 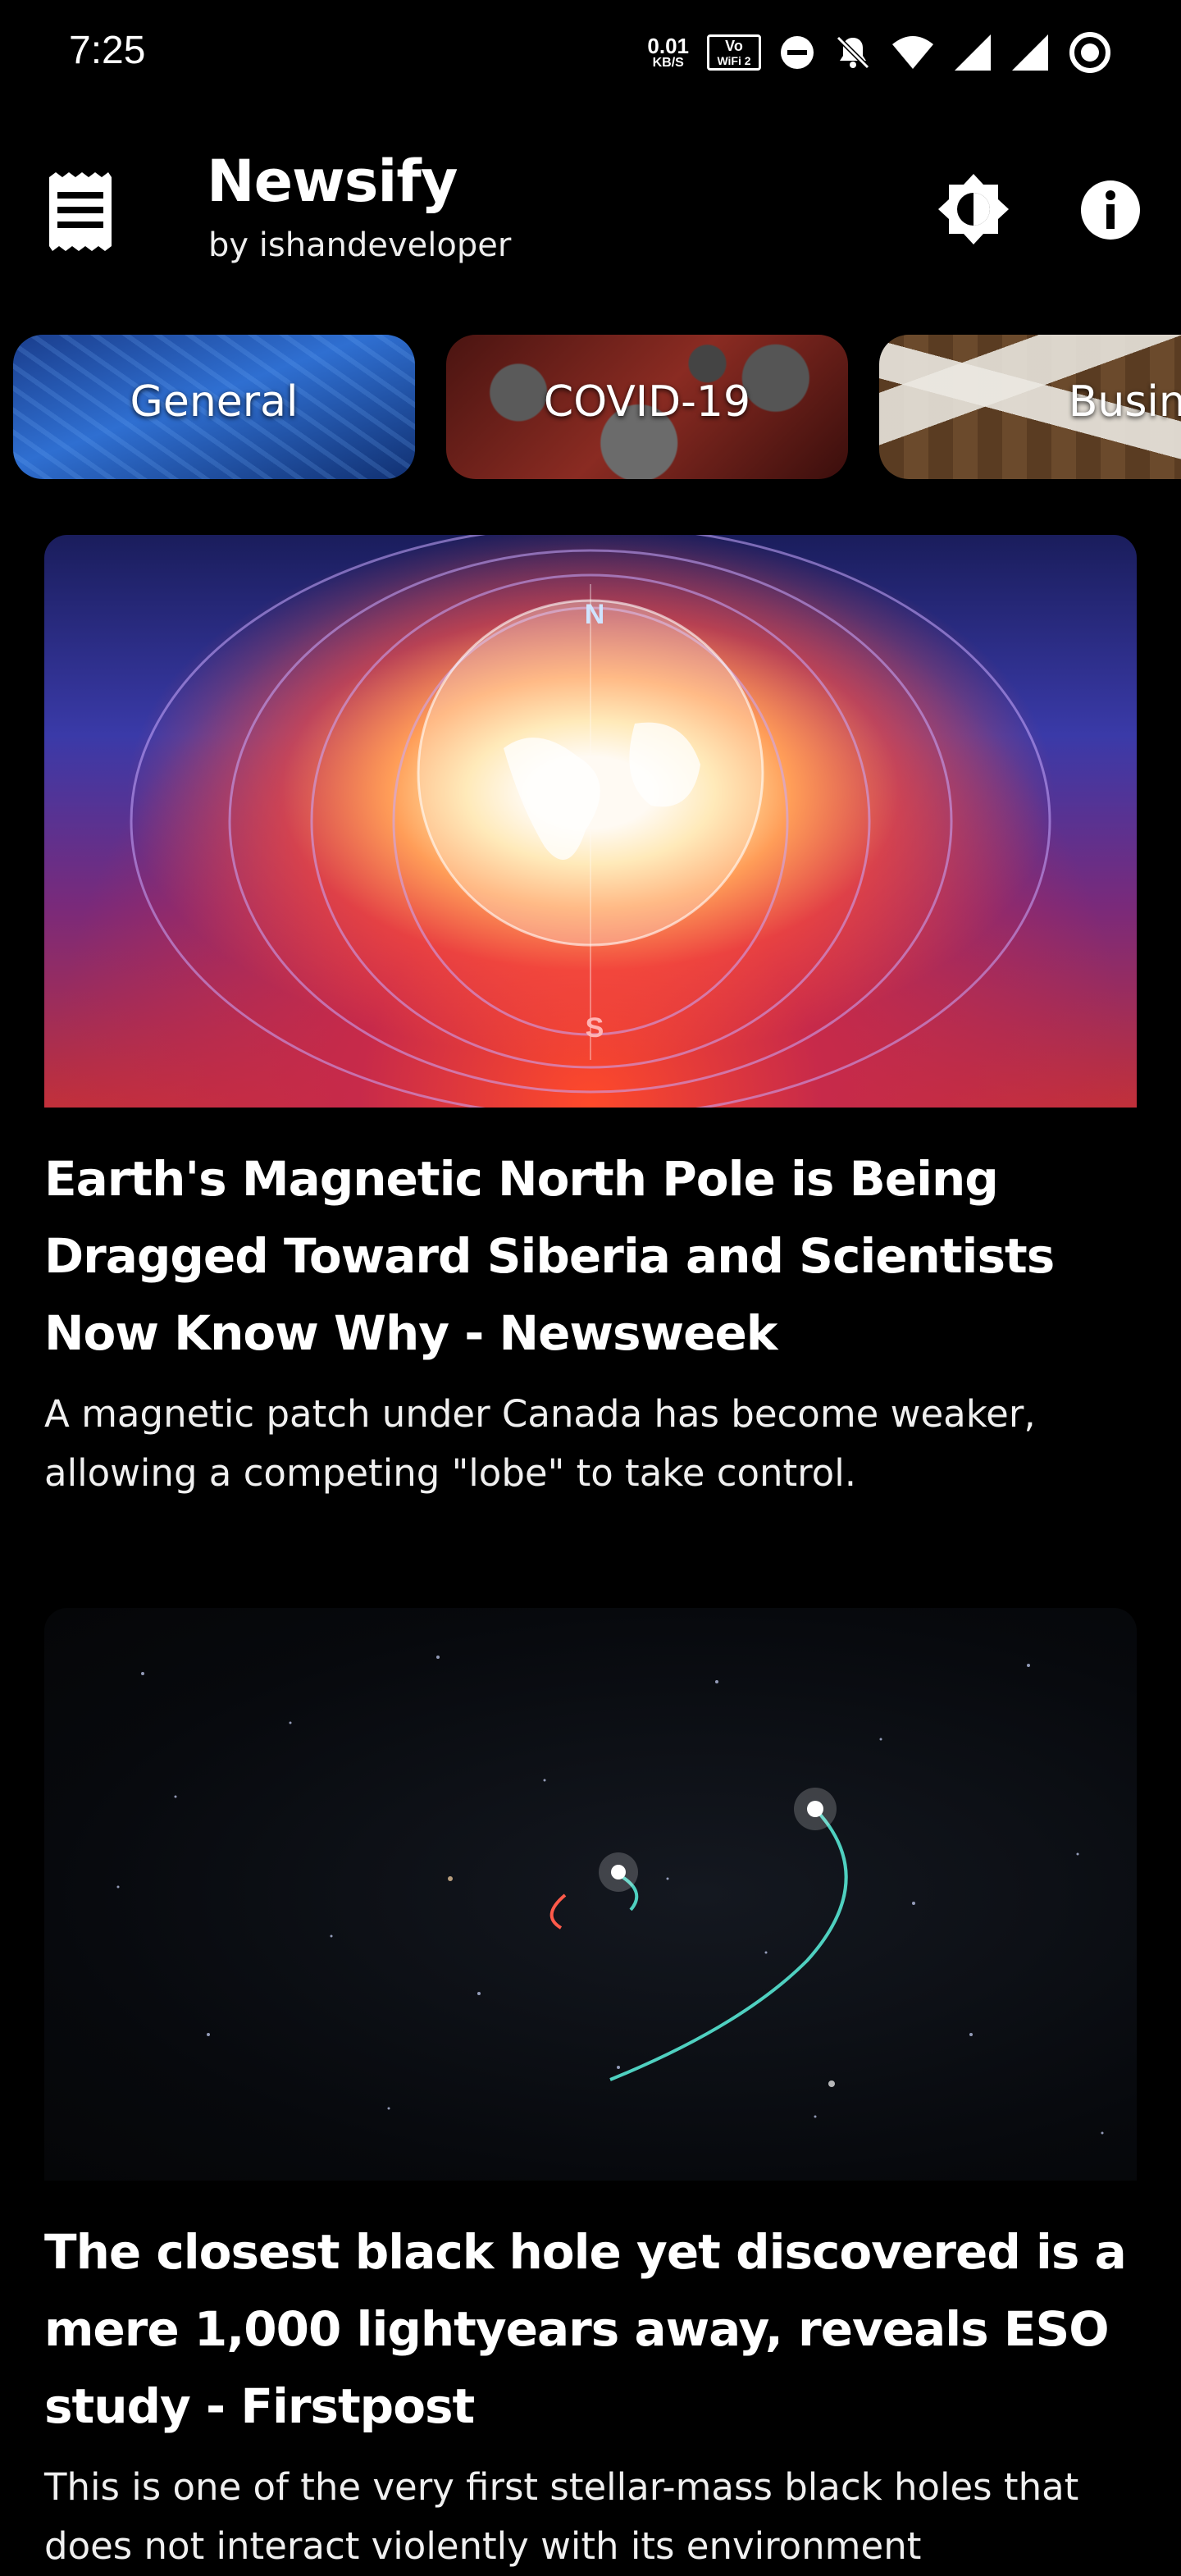 I want to click on notifications-off-icon, so click(x=853, y=52).